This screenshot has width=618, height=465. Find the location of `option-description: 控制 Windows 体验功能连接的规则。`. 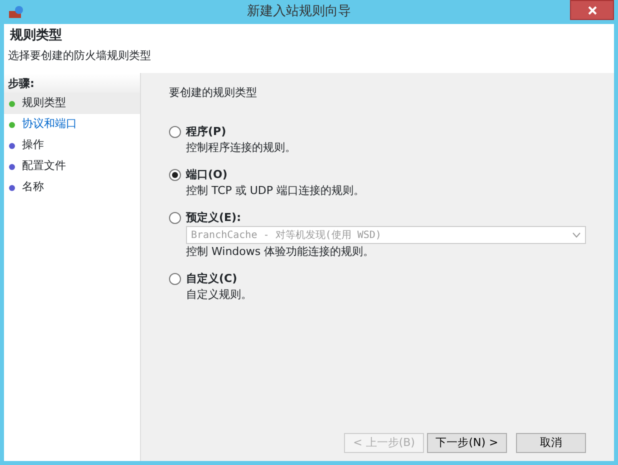

option-description: 控制 Windows 体验功能连接的规则。 is located at coordinates (281, 252).